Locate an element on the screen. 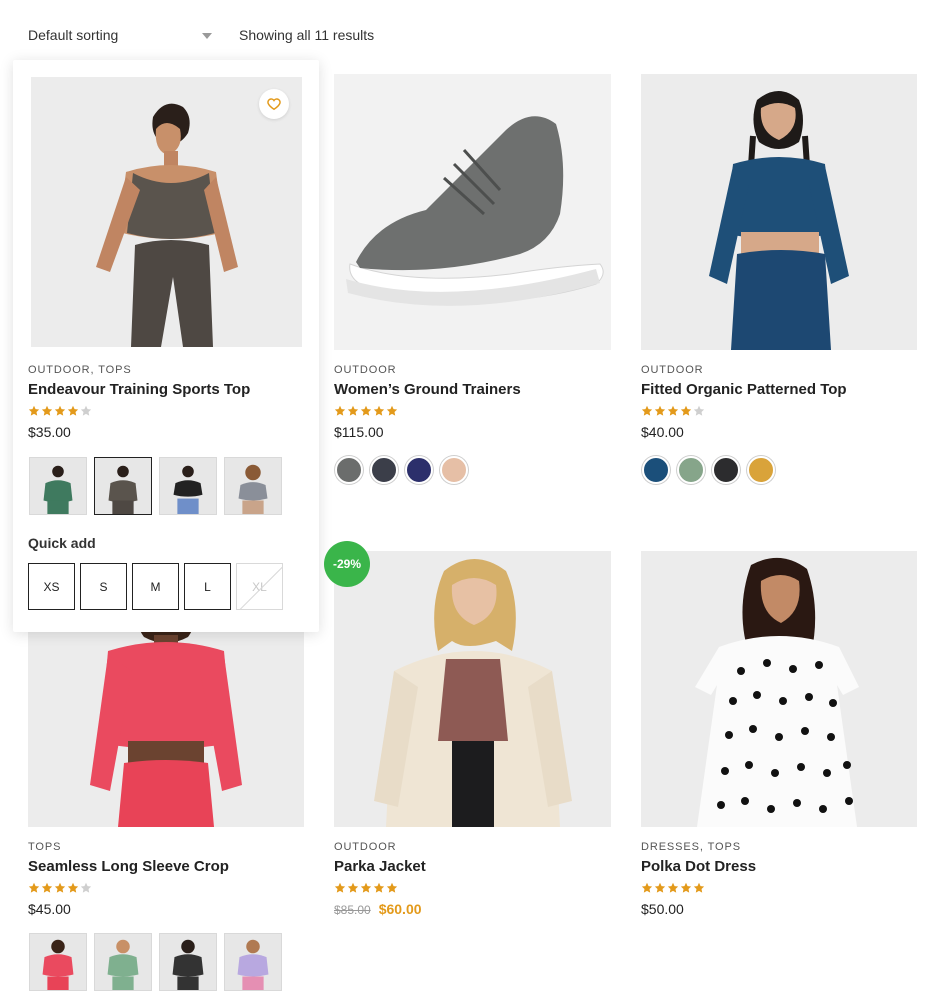  regular-price: $85.00 is located at coordinates (352, 910).